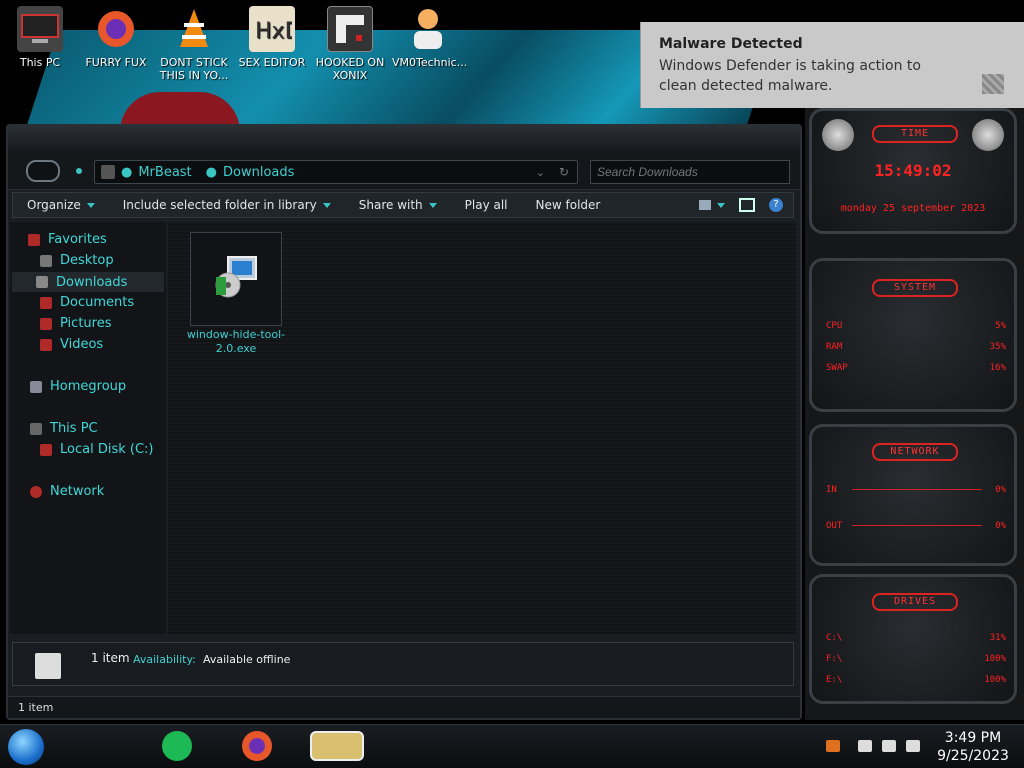 The height and width of the screenshot is (768, 1024). What do you see at coordinates (486, 205) in the screenshot?
I see `play-all-button: Play all` at bounding box center [486, 205].